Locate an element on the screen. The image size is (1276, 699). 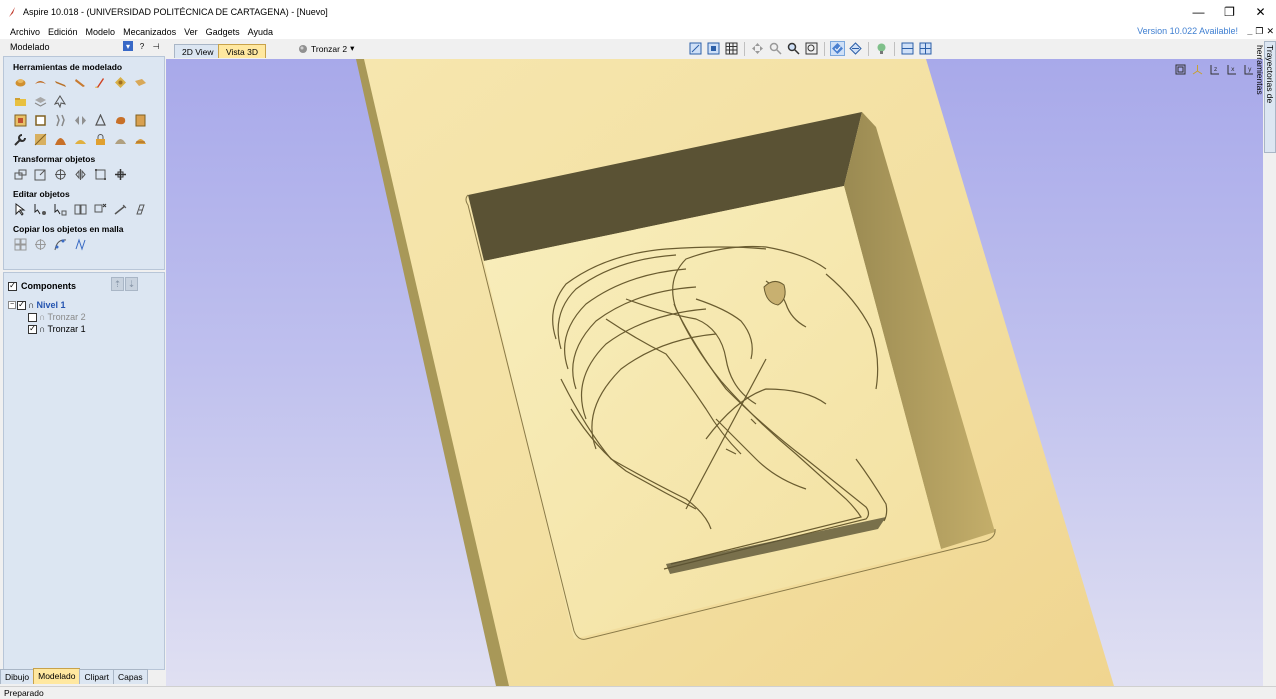
zoom-box-icon is located at coordinates (793, 48).